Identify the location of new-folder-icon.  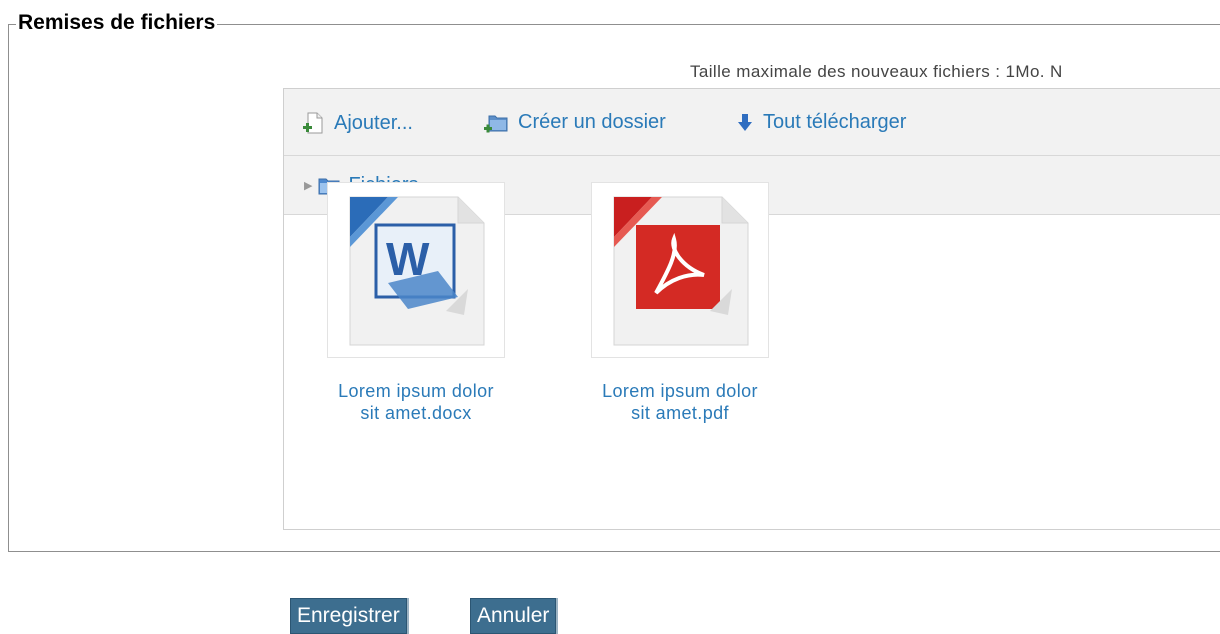
(496, 123).